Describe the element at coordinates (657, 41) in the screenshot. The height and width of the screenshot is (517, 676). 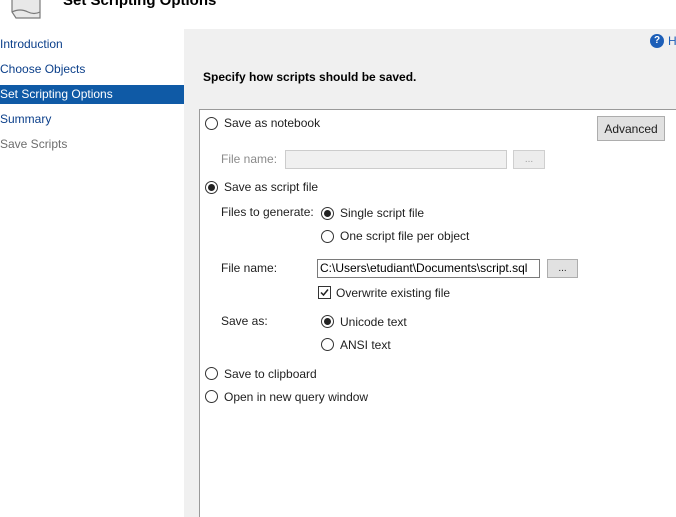
I see `help-icon: ?` at that location.